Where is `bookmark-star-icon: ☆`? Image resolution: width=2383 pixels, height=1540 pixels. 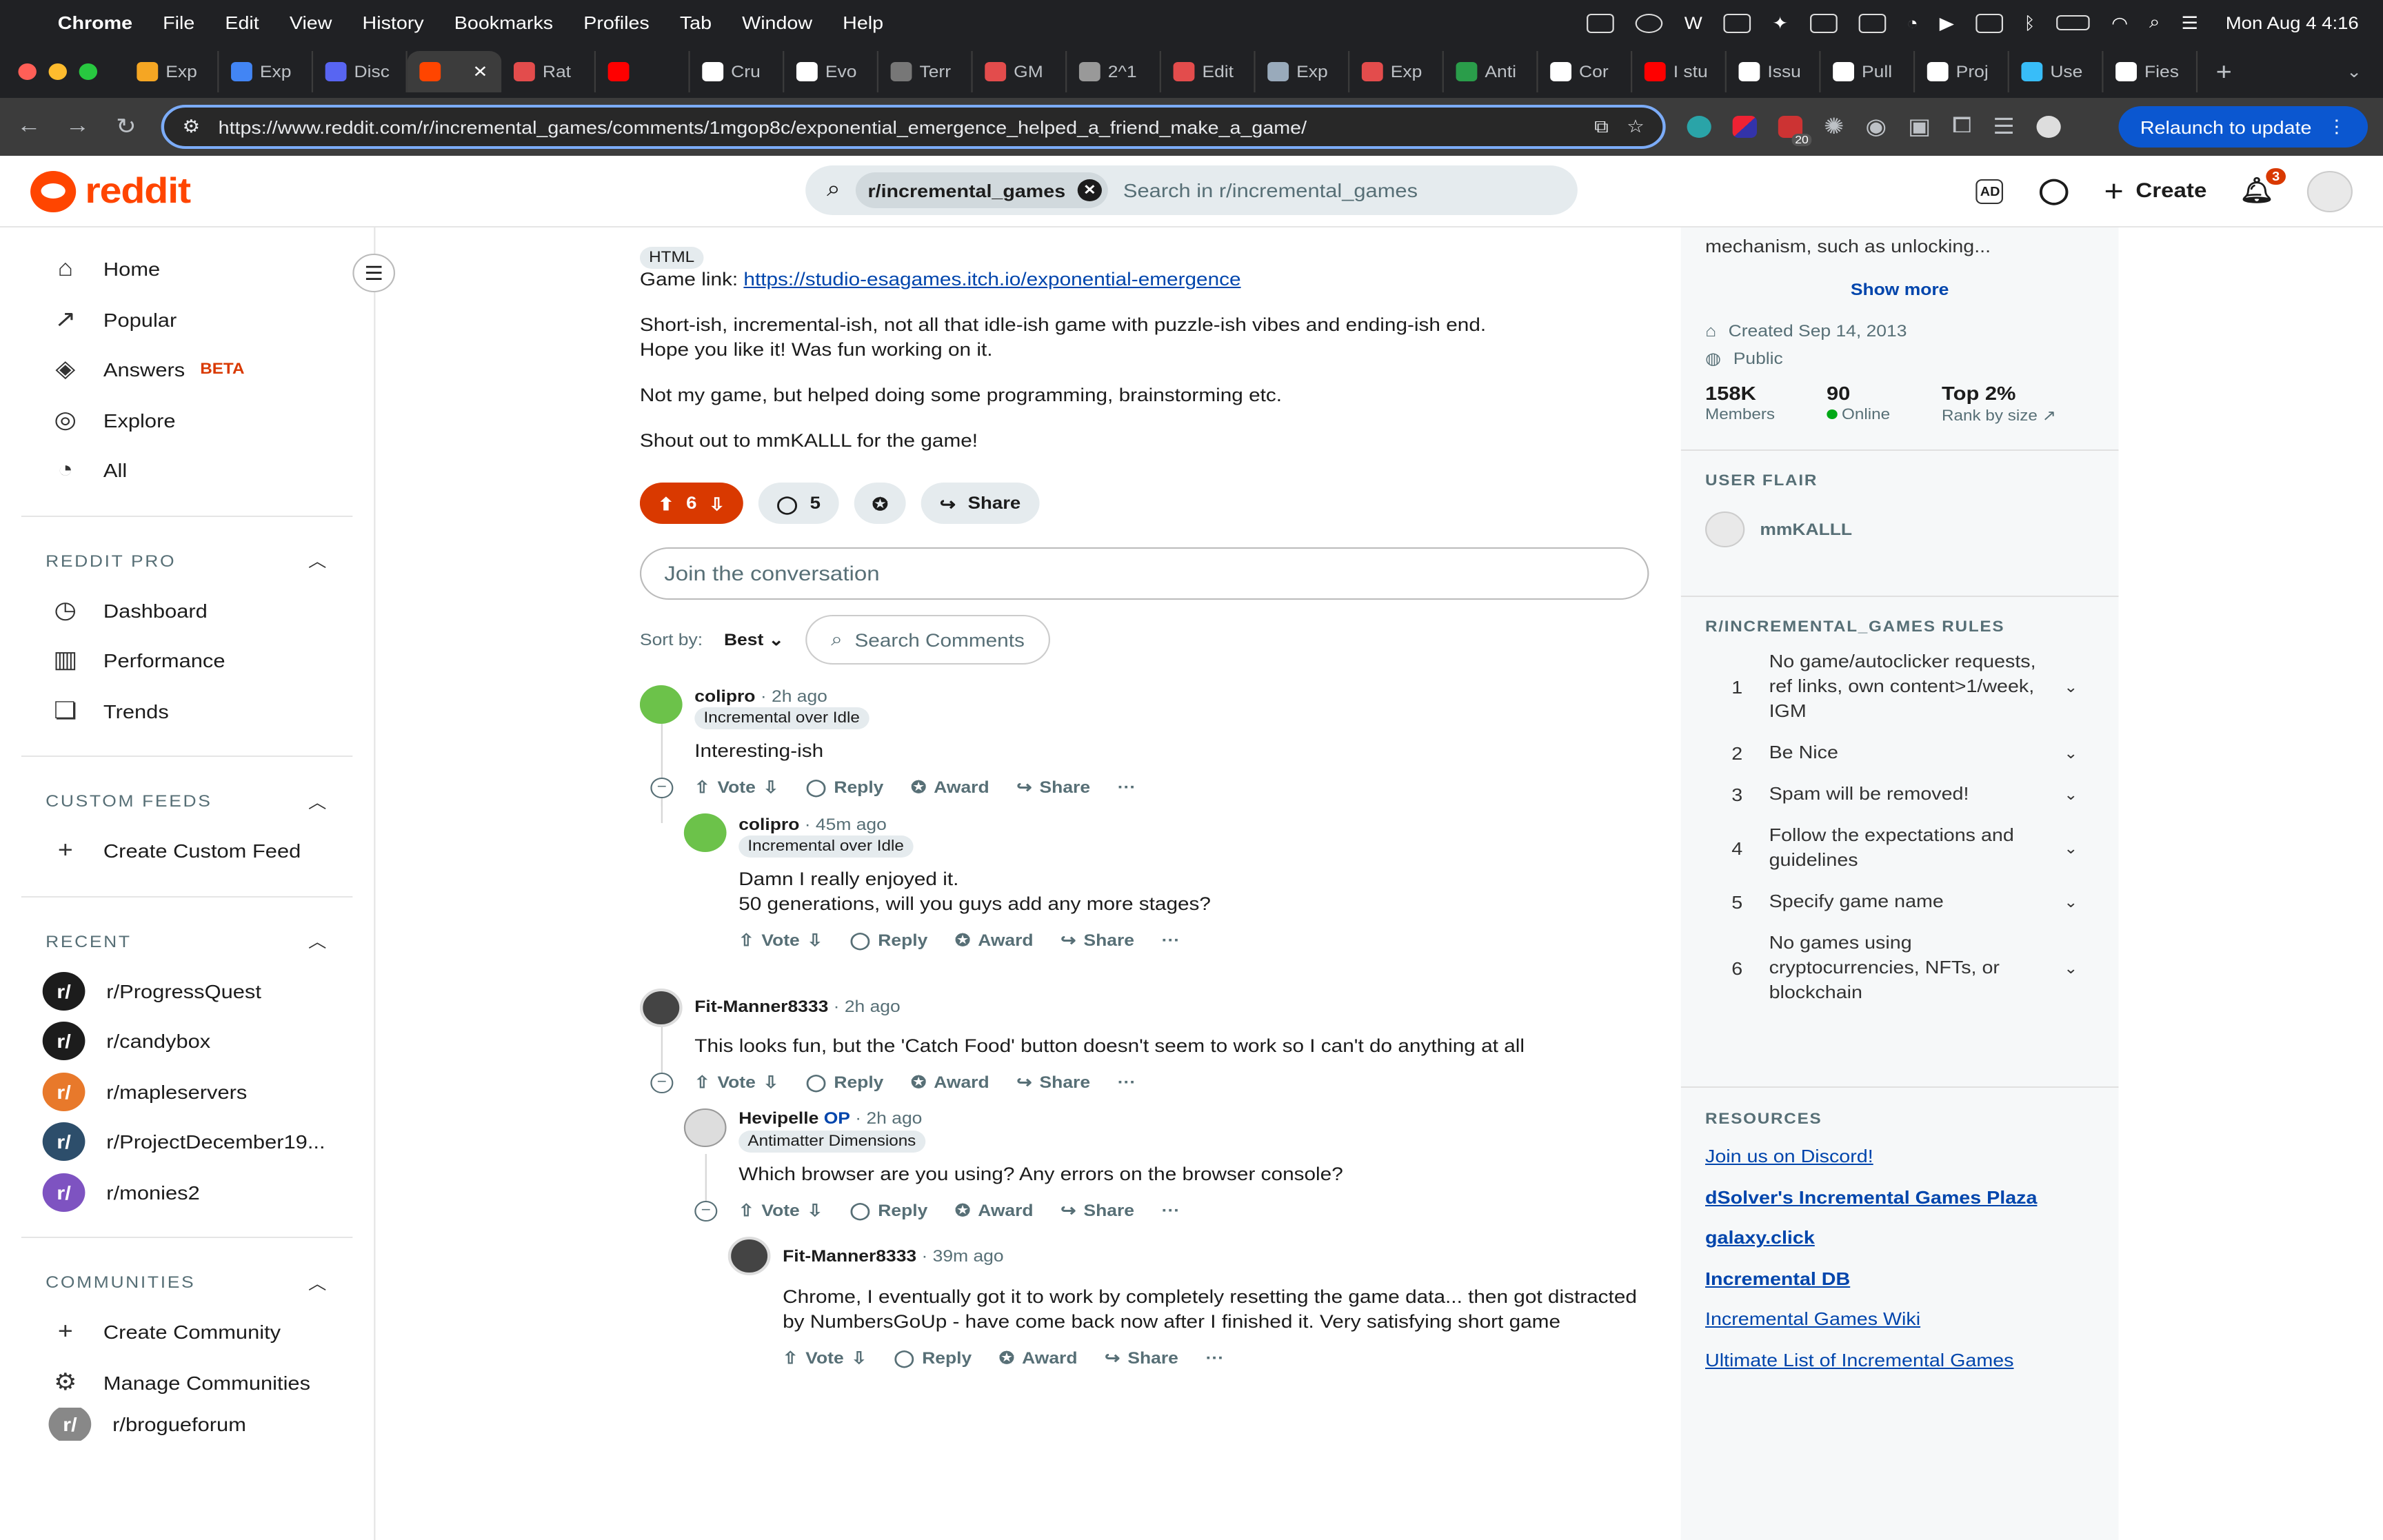
bookmark-star-icon: ☆ is located at coordinates (1636, 127).